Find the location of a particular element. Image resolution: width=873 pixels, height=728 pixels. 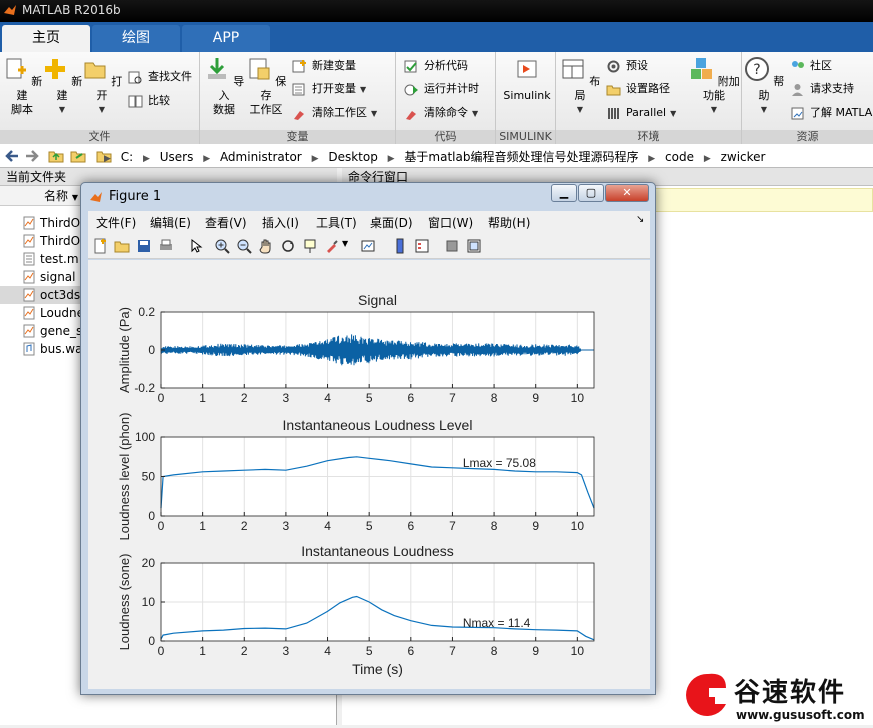

axes-title: Instantaneous Loudness Level is located at coordinates (378, 425).